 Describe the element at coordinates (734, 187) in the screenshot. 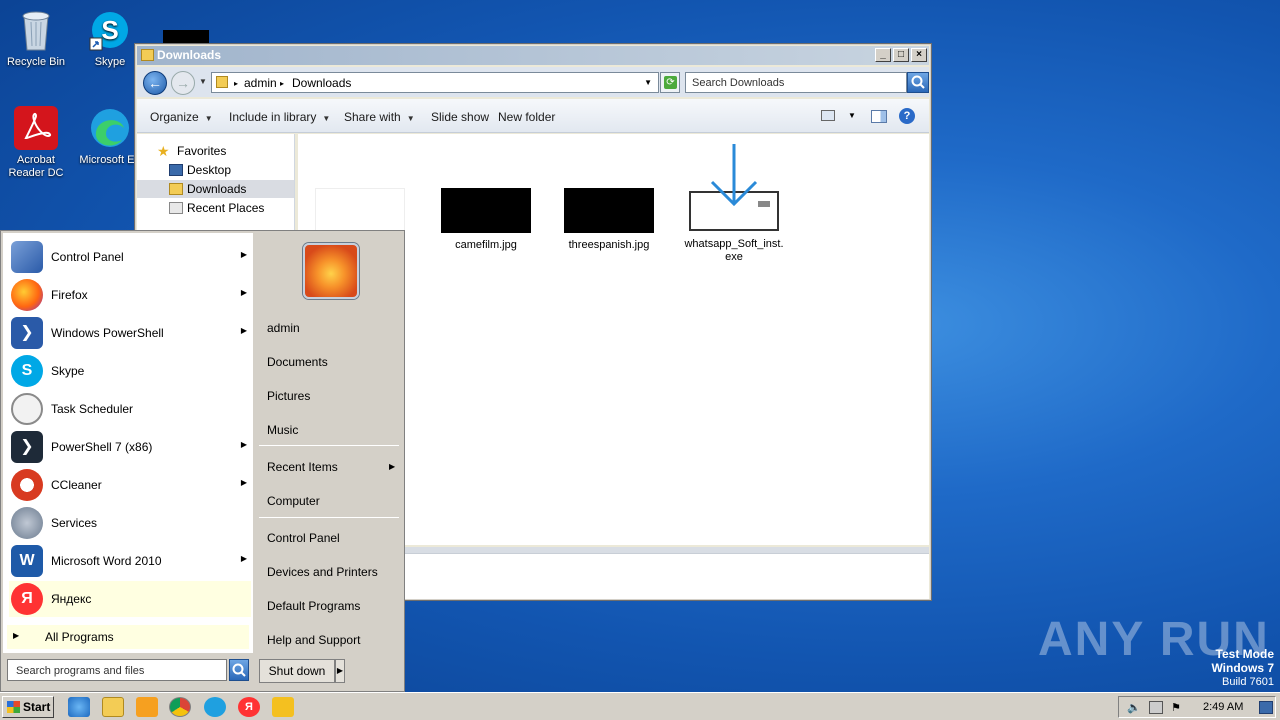

I see `installer-download-icon` at that location.